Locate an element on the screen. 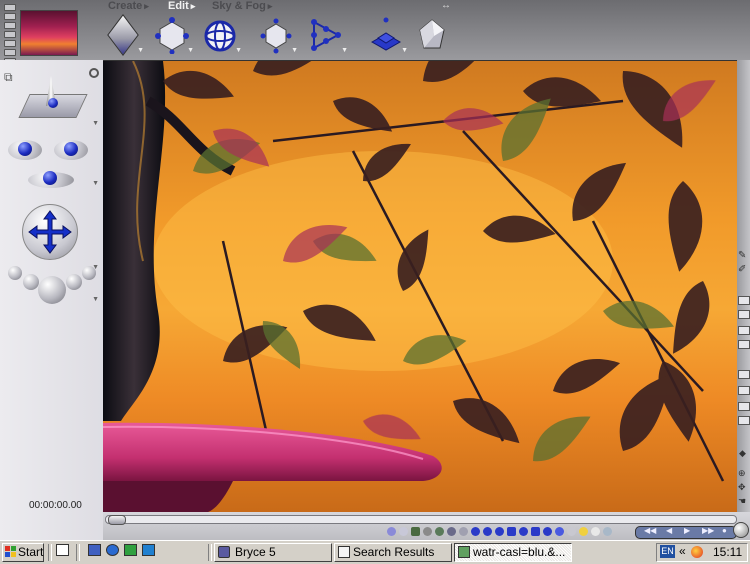 The width and height of the screenshot is (750, 564). view-dot-icon is located at coordinates (94, 73).